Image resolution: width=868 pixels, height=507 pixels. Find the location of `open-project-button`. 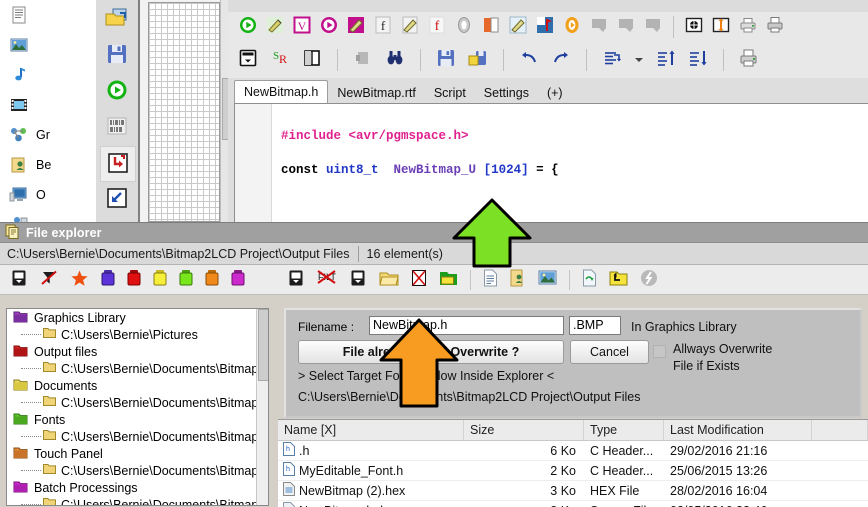

open-project-button is located at coordinates (117, 19).